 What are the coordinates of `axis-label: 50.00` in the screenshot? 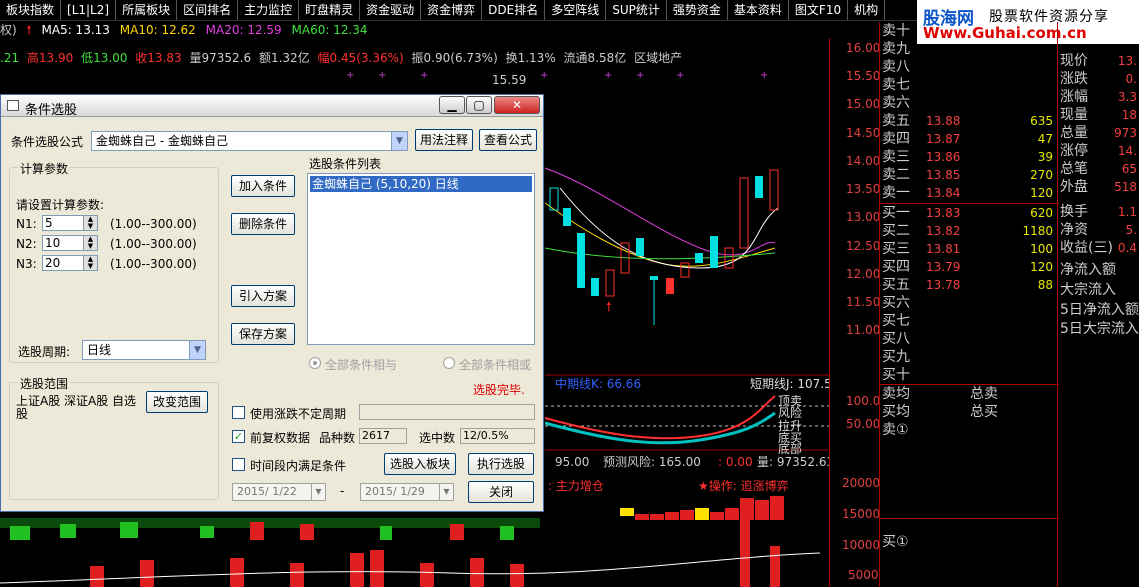 It's located at (863, 424).